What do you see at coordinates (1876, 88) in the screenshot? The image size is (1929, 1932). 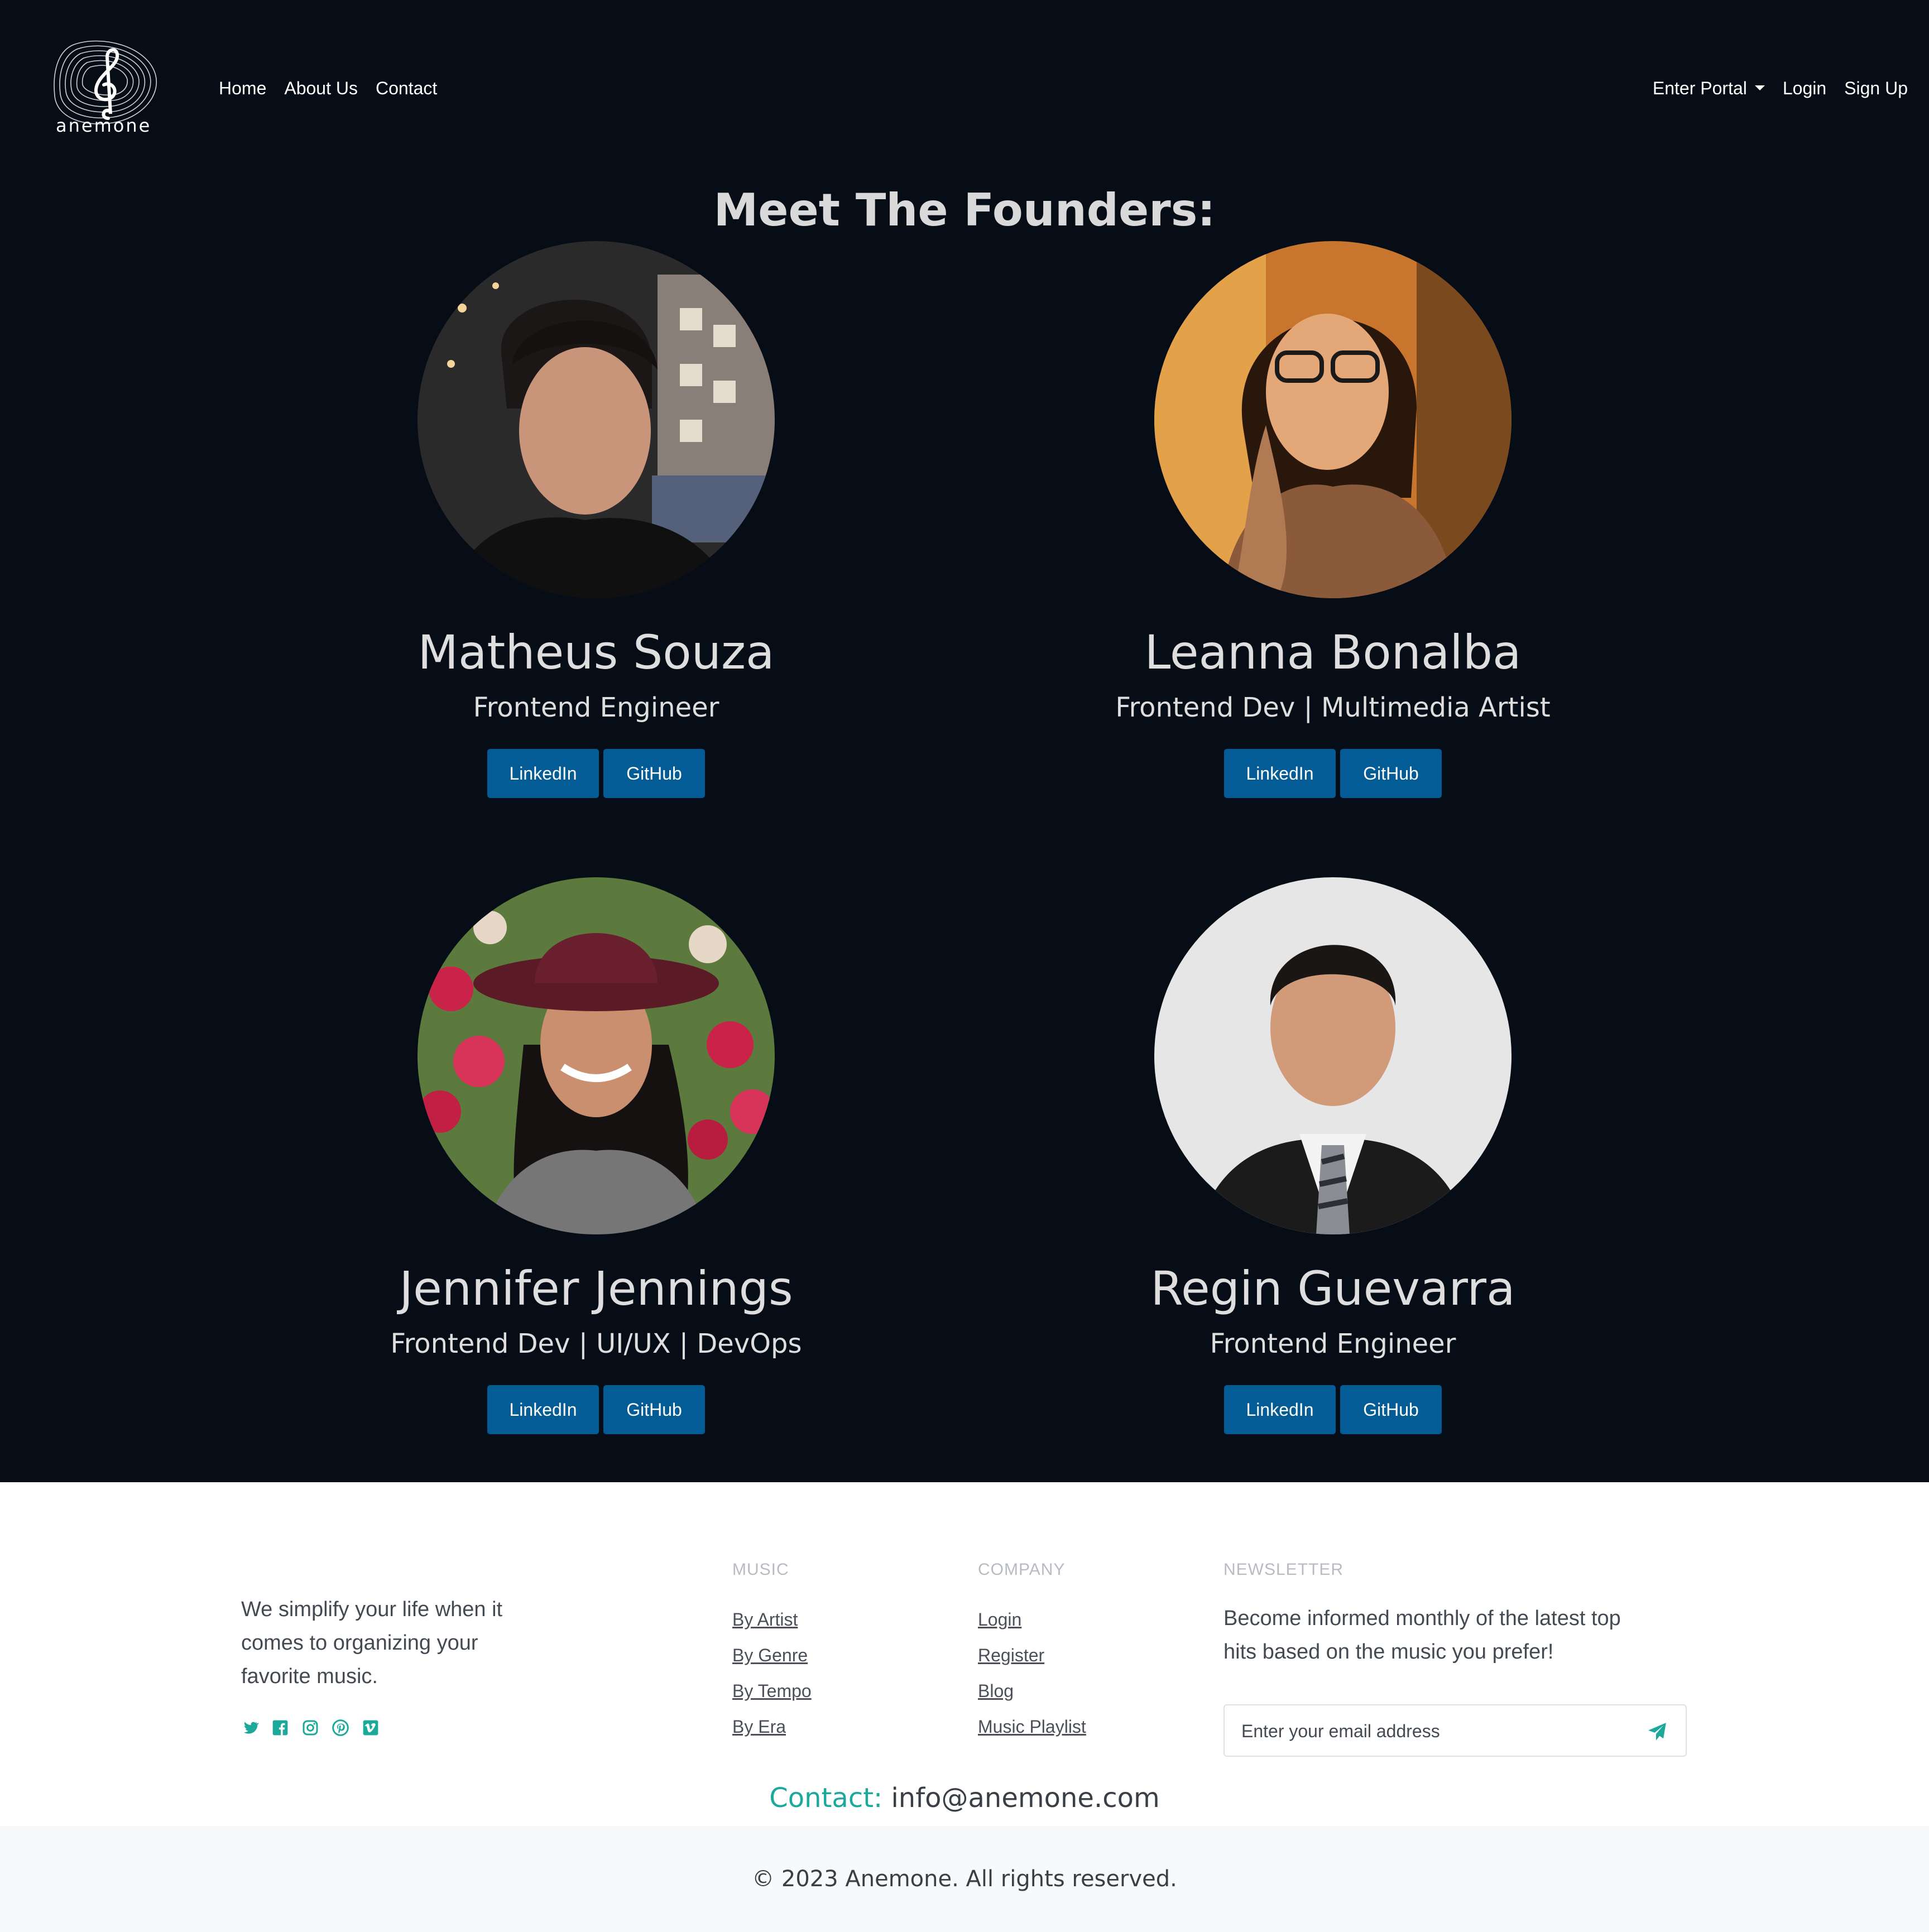 I see `nav-sign-up: Sign Up` at bounding box center [1876, 88].